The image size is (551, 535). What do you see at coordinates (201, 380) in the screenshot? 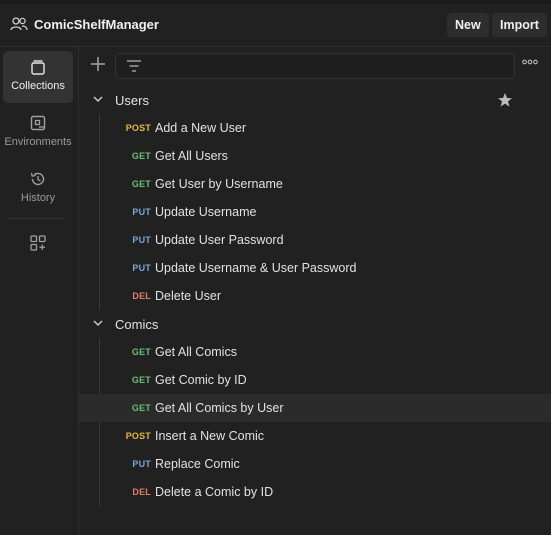
I see `request-name: Get Comic by ID` at bounding box center [201, 380].